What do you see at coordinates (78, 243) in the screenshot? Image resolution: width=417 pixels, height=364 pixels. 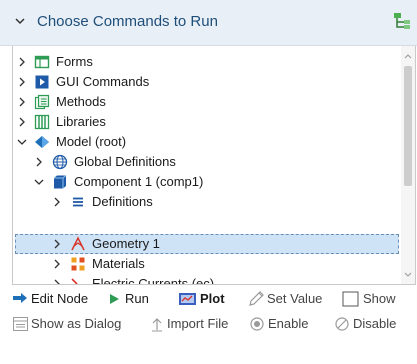 I see `geometry-icon` at bounding box center [78, 243].